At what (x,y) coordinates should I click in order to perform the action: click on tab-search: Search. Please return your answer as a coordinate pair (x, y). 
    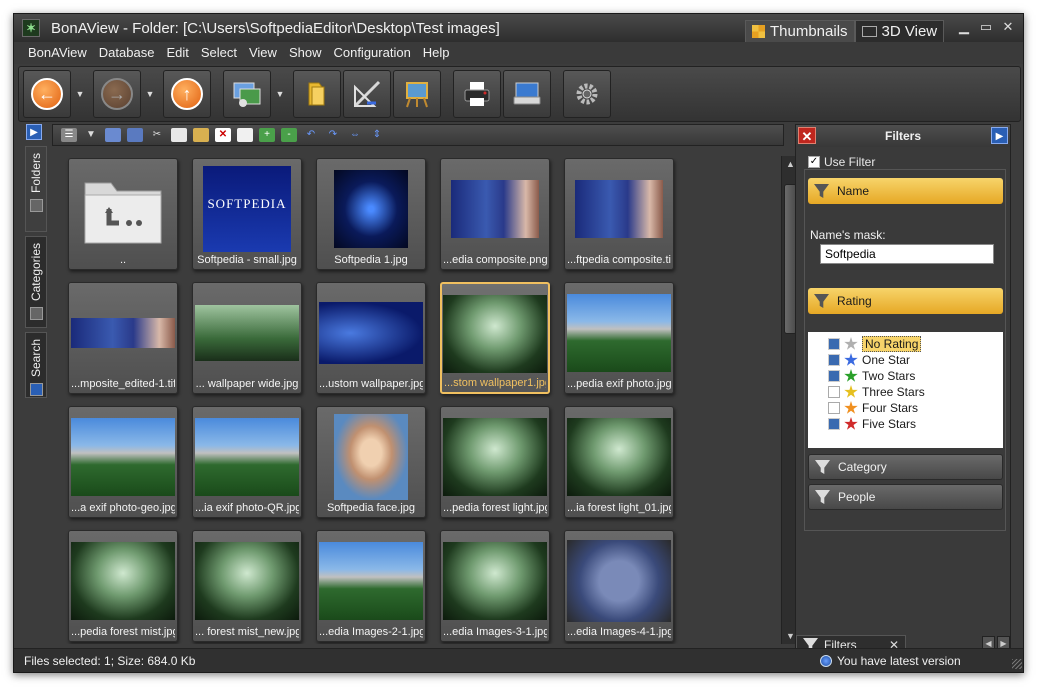
    Looking at the image, I should click on (36, 365).